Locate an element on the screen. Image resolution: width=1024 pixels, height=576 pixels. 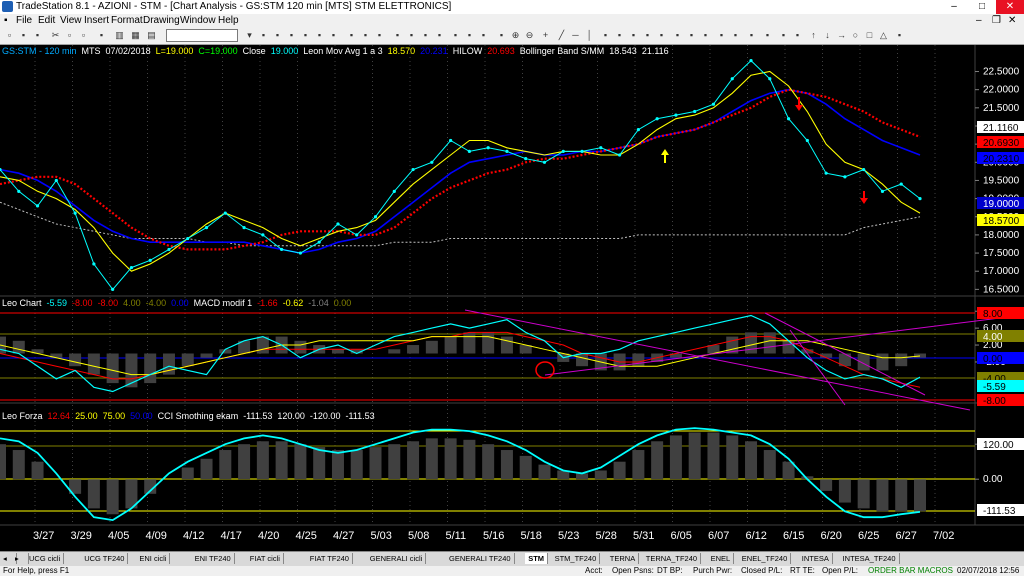
series-point is located at coordinates (150, 260).